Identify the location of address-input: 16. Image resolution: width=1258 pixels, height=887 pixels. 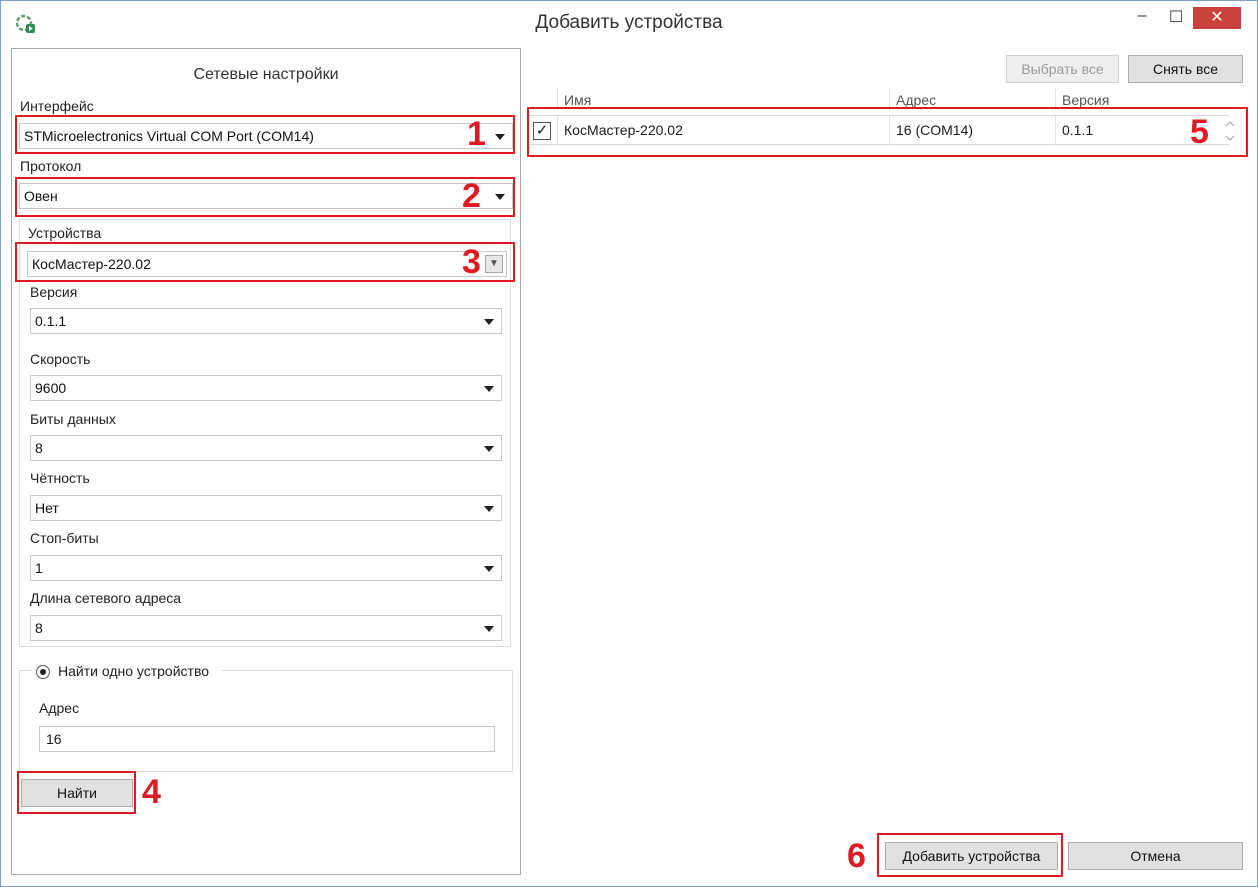
(267, 739).